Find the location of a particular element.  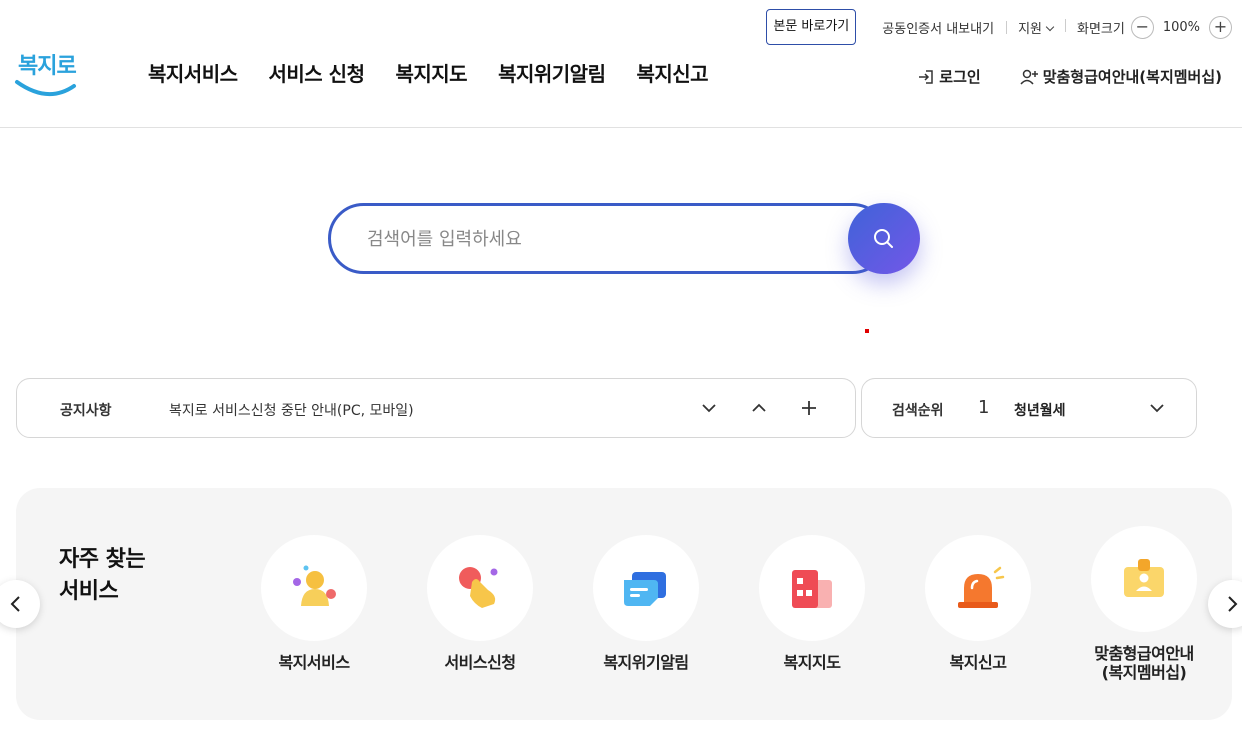

notice-prev-button is located at coordinates (759, 408).